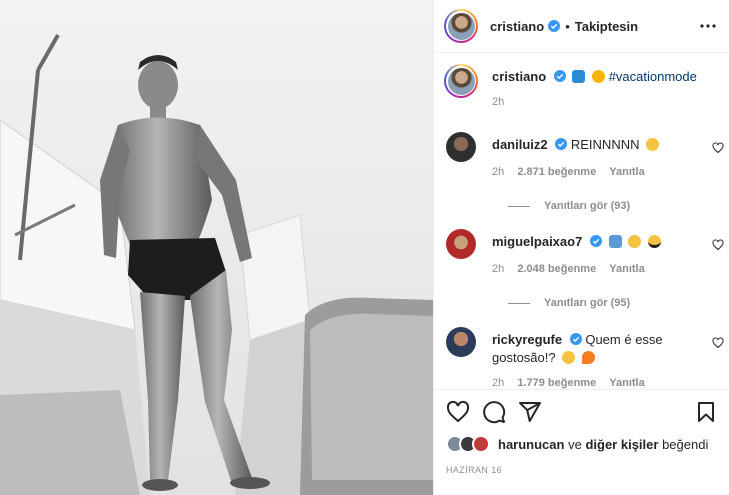  What do you see at coordinates (520, 144) in the screenshot?
I see `comment-username: daniluiz2` at bounding box center [520, 144].